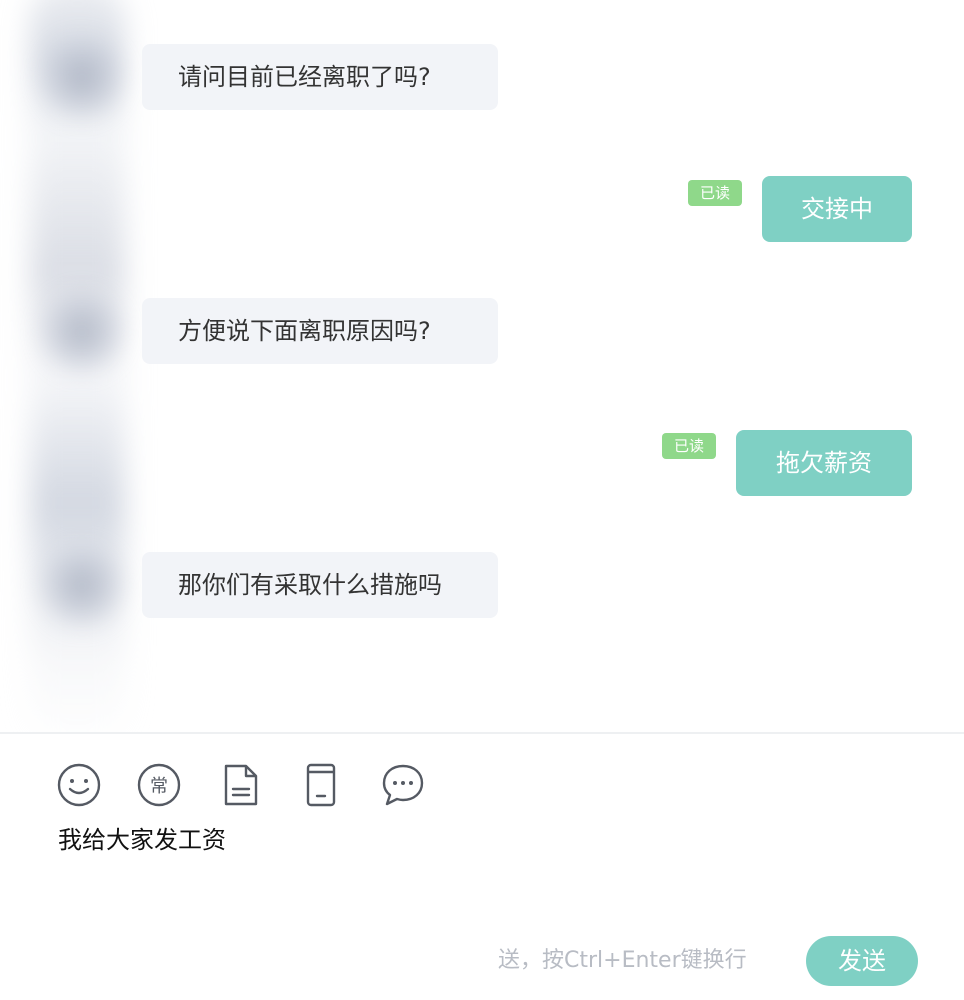 The width and height of the screenshot is (964, 1000). What do you see at coordinates (320, 585) in the screenshot?
I see `message-incoming: 那你们有采取什么措施吗` at bounding box center [320, 585].